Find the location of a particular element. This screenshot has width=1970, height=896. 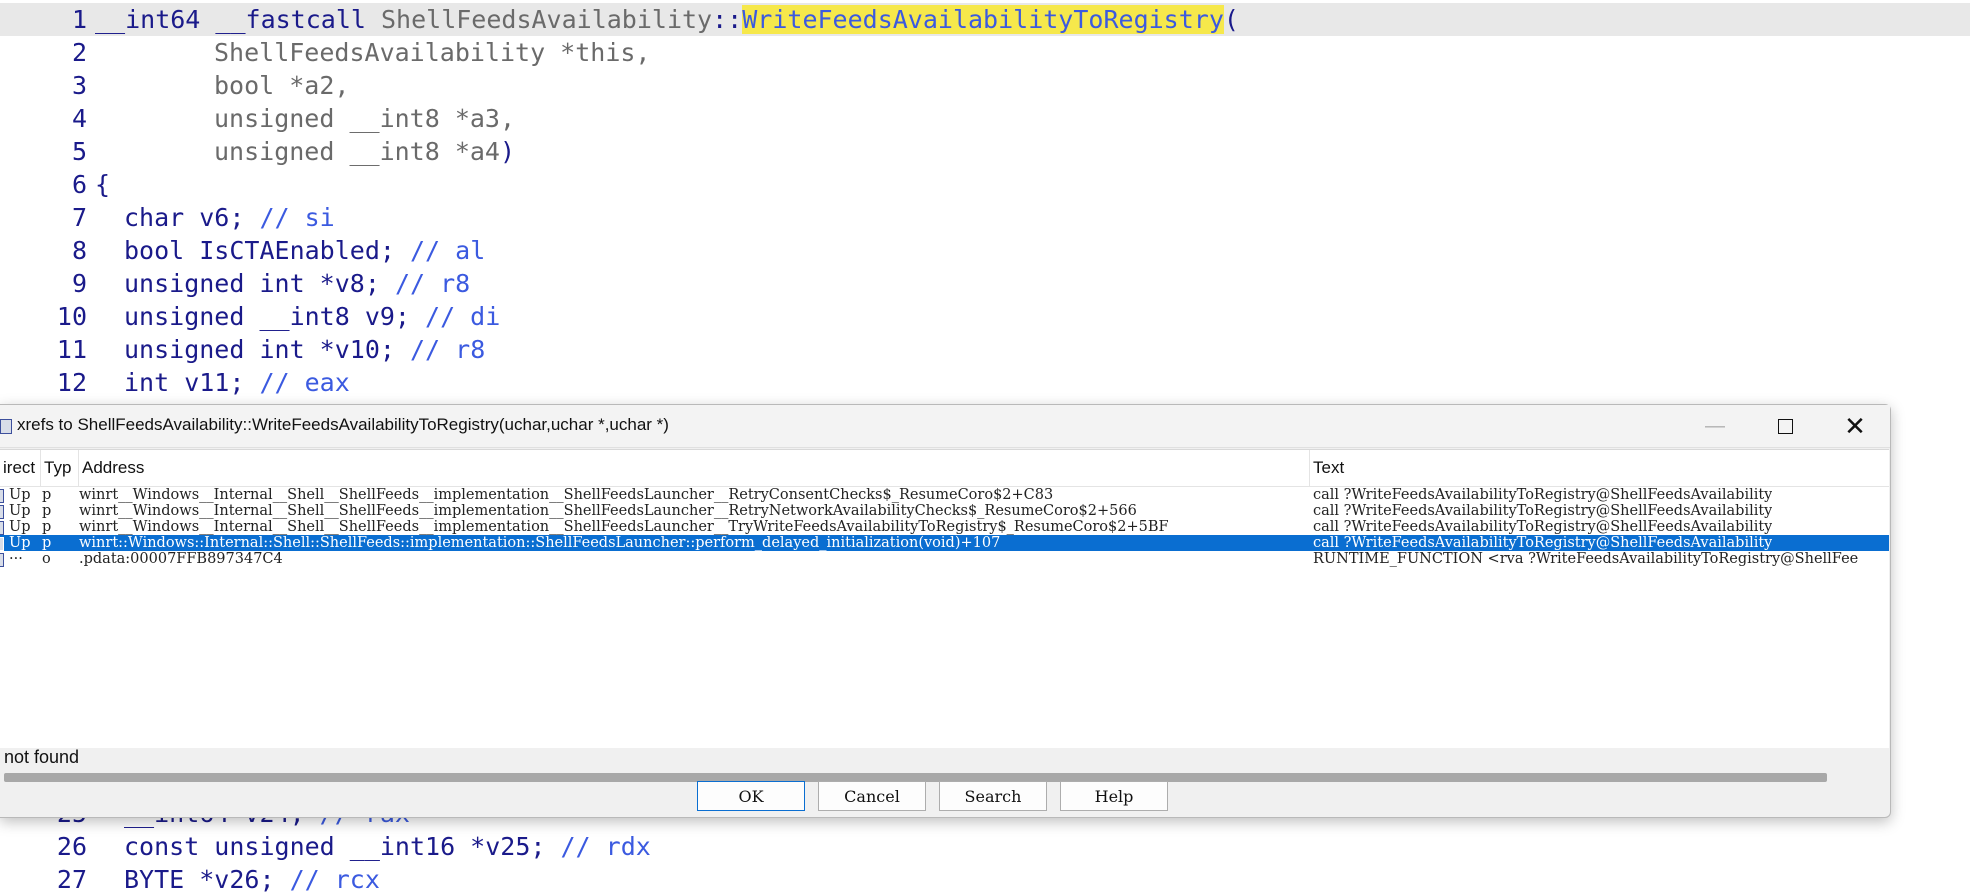

code-comment: // si is located at coordinates (297, 217).